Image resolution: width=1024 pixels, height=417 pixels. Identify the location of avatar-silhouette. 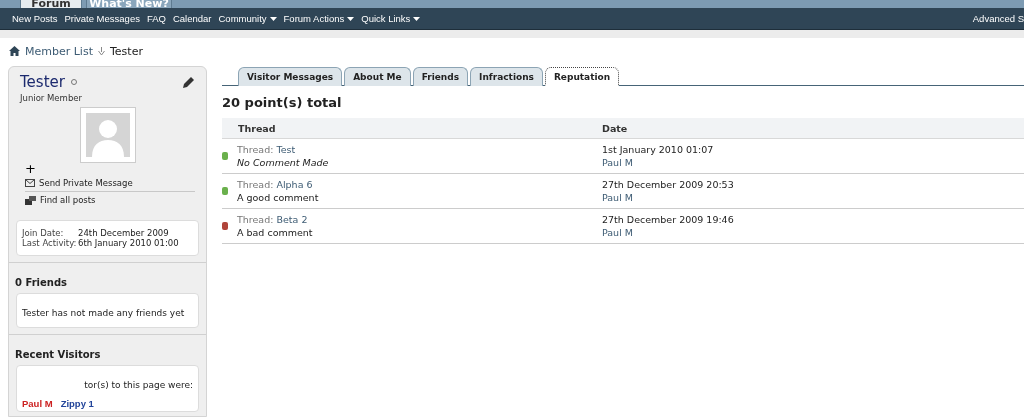
(107, 135).